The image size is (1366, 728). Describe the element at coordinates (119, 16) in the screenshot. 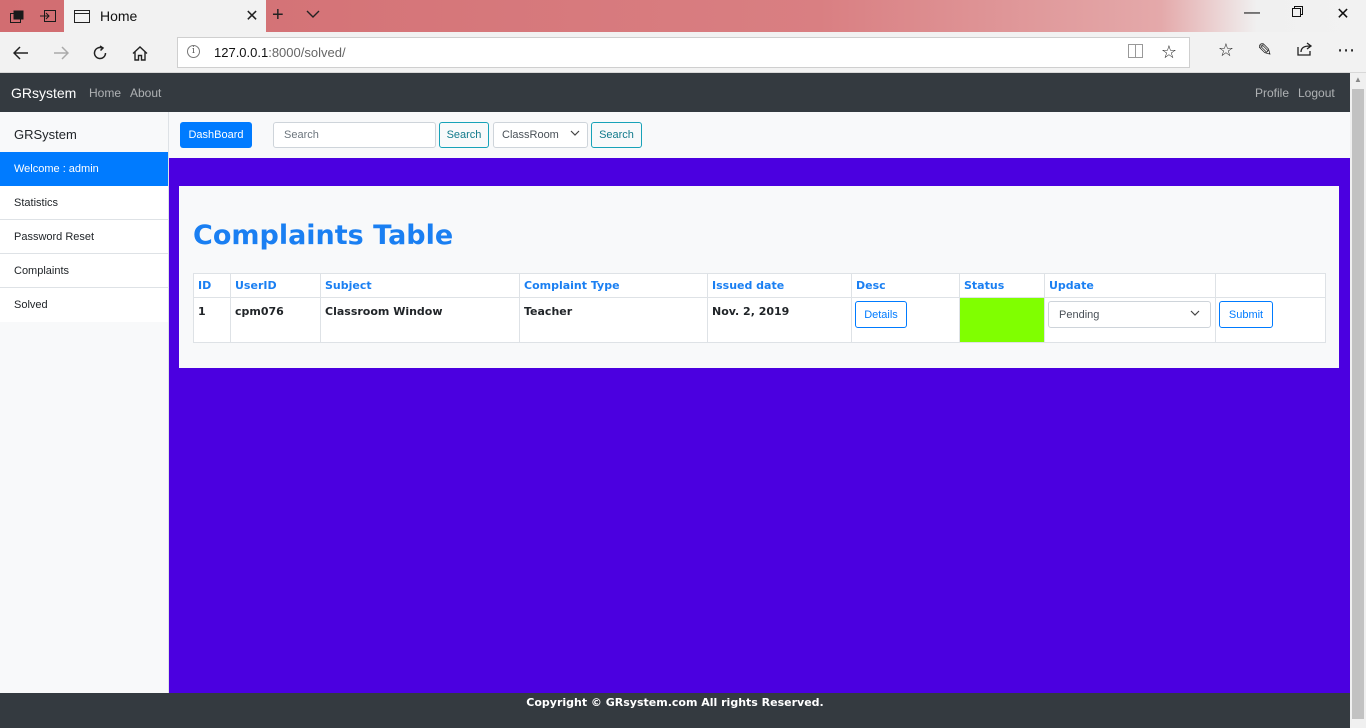

I see `tab-title: Home` at that location.